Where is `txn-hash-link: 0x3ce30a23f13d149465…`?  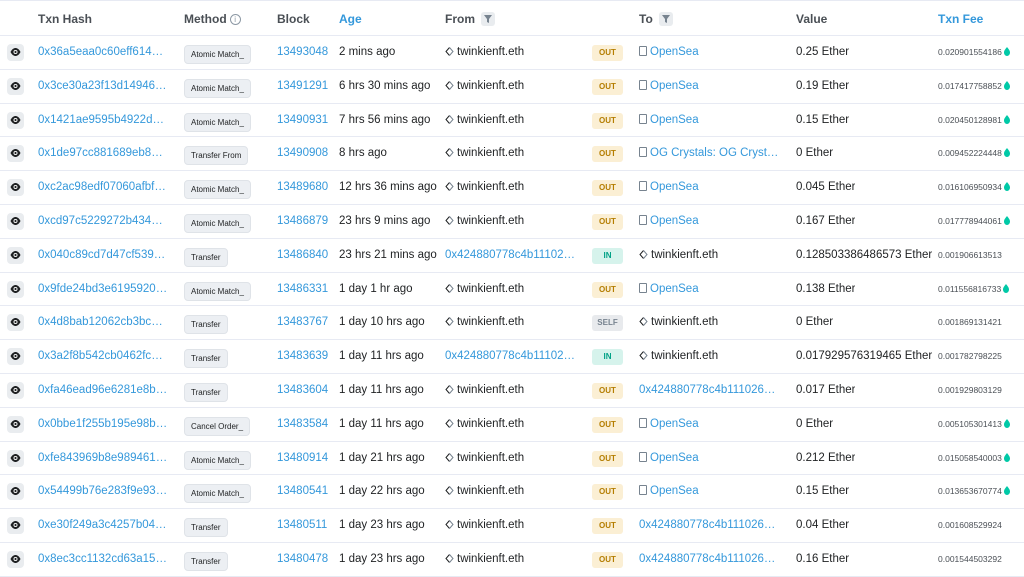
txn-hash-link: 0x3ce30a23f13d149465… is located at coordinates (103, 86).